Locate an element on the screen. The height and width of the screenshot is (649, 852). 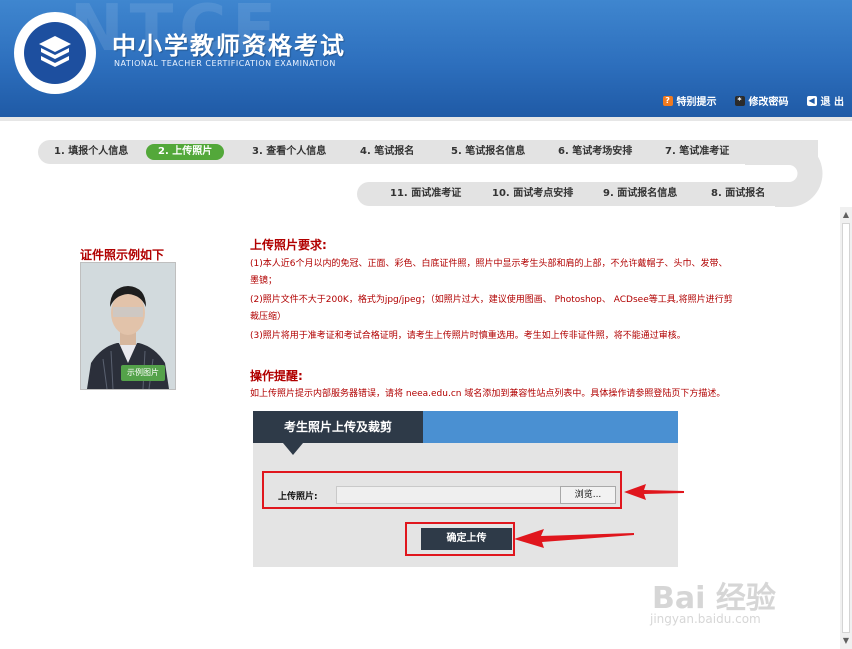
step-6: 6. 笔试考场安排 is located at coordinates (595, 152).